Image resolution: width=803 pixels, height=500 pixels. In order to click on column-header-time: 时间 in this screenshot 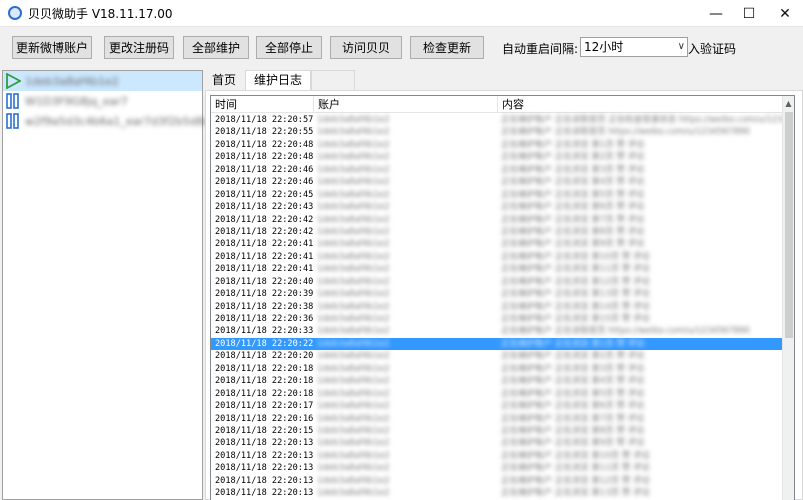, I will do `click(262, 104)`.